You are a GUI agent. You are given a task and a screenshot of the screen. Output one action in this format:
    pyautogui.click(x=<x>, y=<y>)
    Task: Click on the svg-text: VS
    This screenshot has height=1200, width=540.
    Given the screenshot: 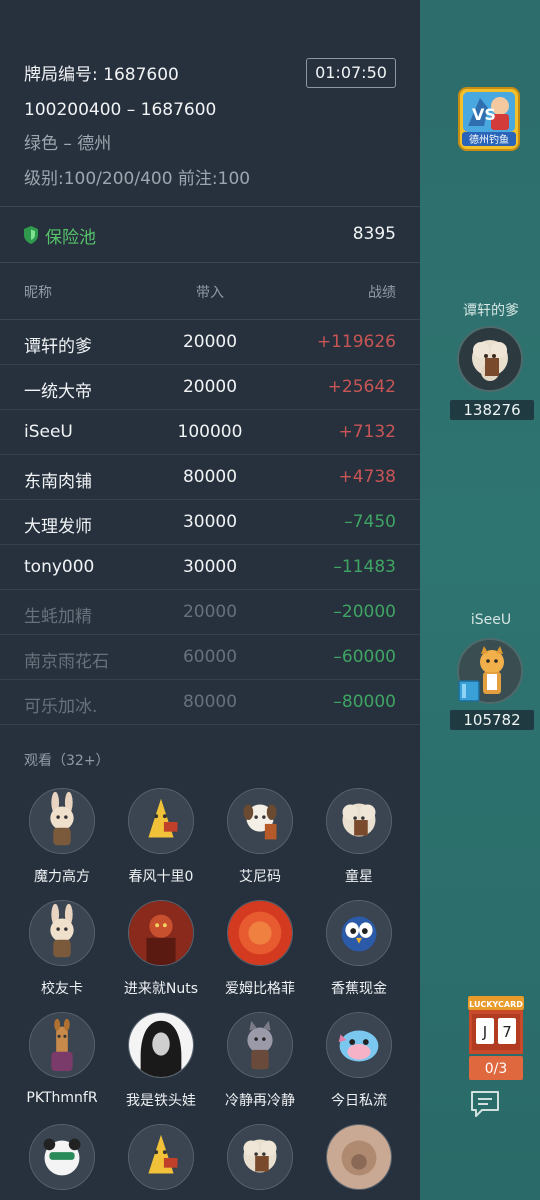 What is the action you would take?
    pyautogui.click(x=484, y=114)
    